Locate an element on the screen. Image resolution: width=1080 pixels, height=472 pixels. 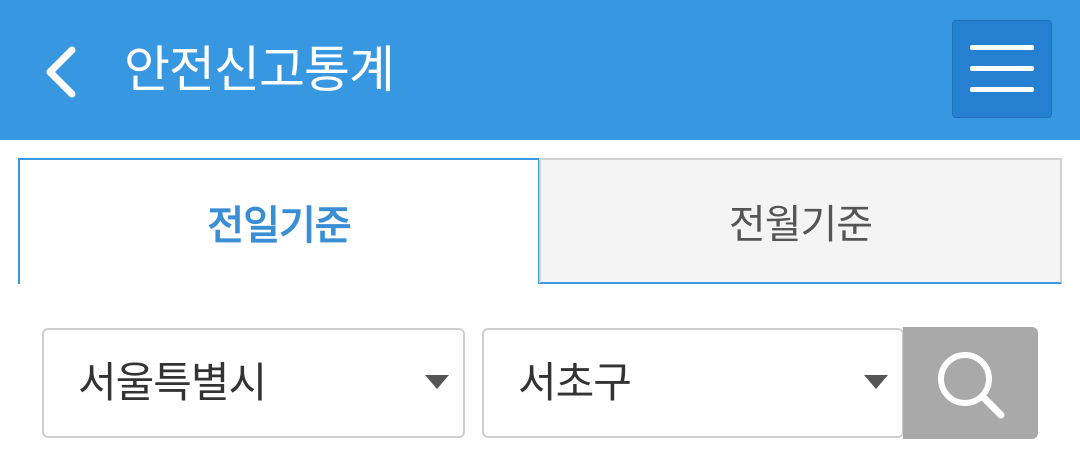
search-button is located at coordinates (970, 383).